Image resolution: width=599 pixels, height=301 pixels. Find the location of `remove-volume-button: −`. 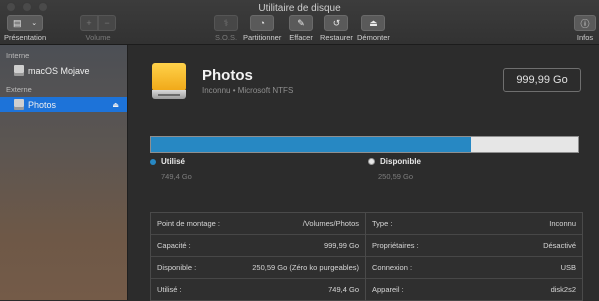

remove-volume-button: − is located at coordinates (107, 23).